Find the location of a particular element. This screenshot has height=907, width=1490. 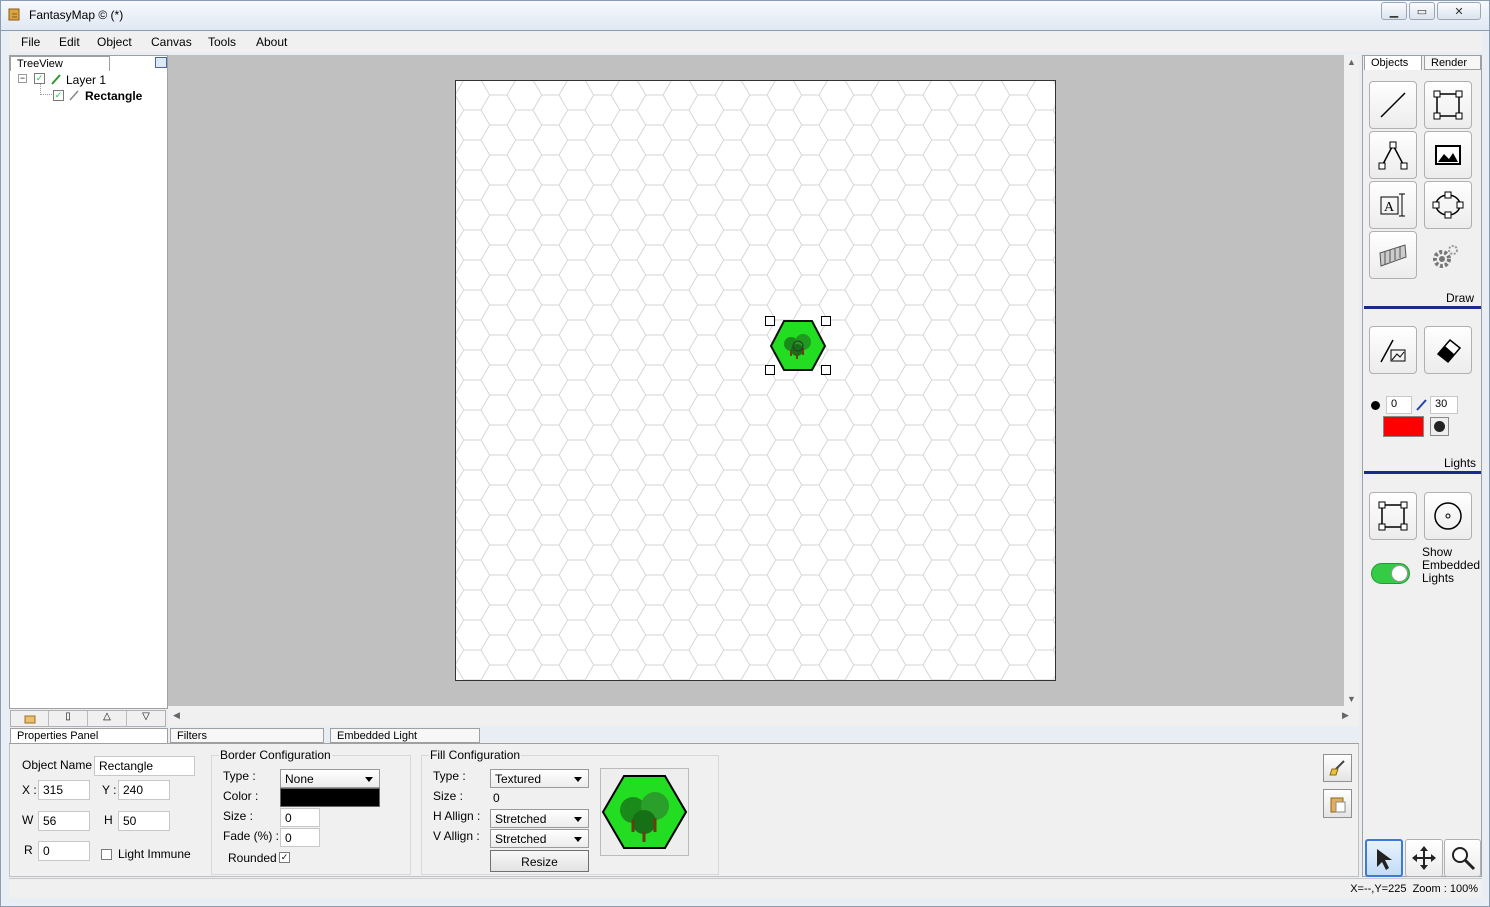

fill-type-select: Textured is located at coordinates (539, 778).